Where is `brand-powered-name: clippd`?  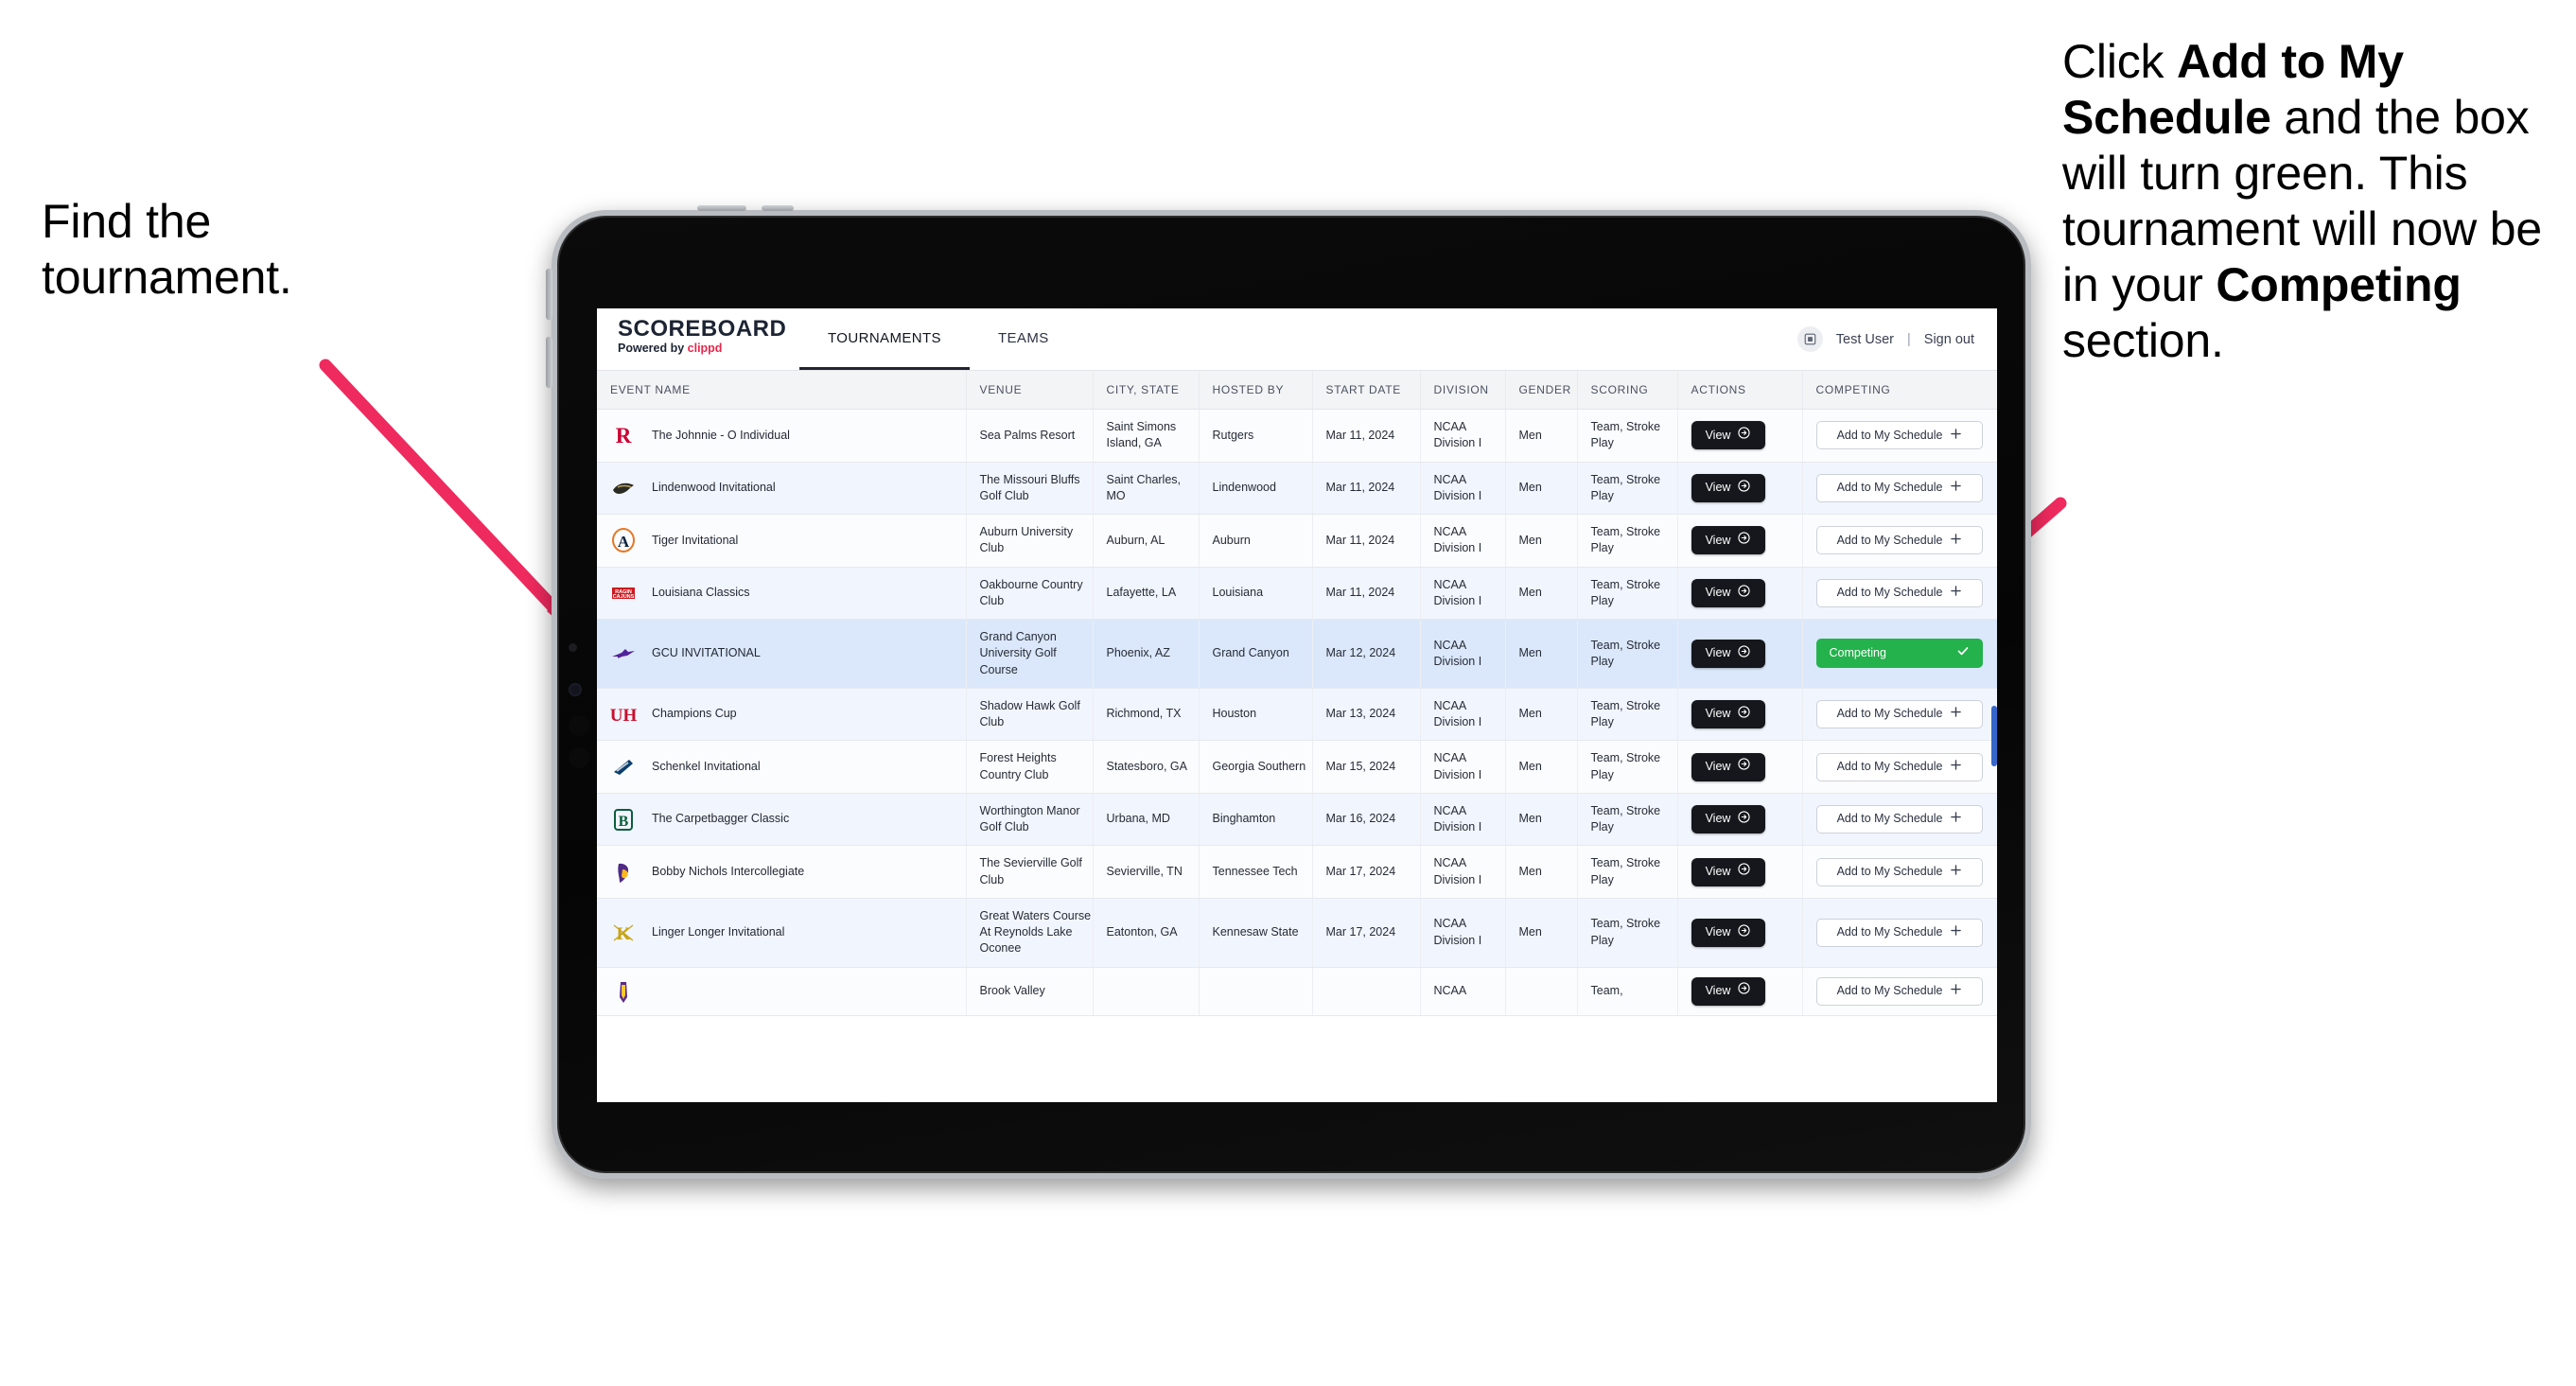
brand-powered-name: clippd is located at coordinates (705, 349).